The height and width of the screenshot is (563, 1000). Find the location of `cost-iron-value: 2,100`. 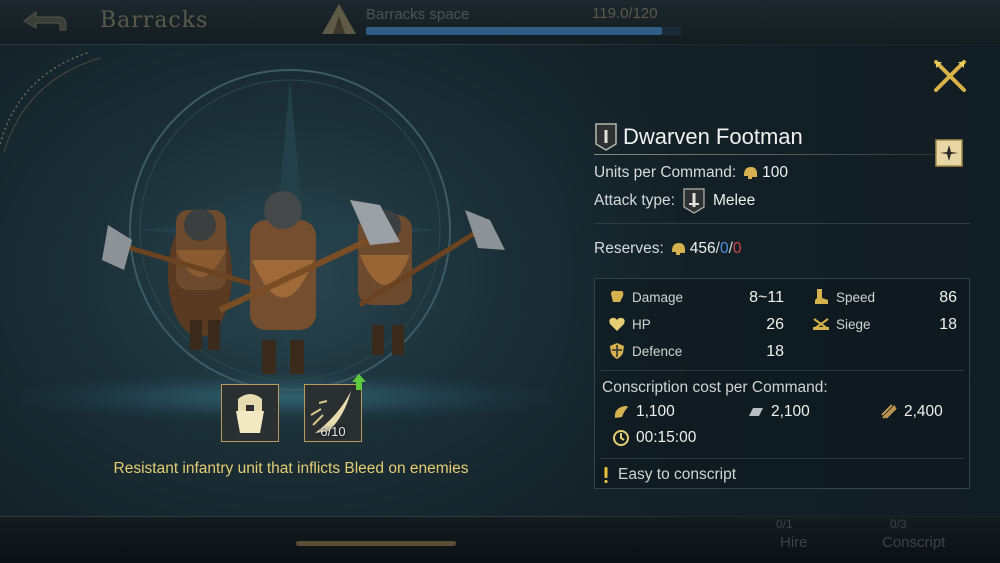

cost-iron-value: 2,100 is located at coordinates (790, 411).